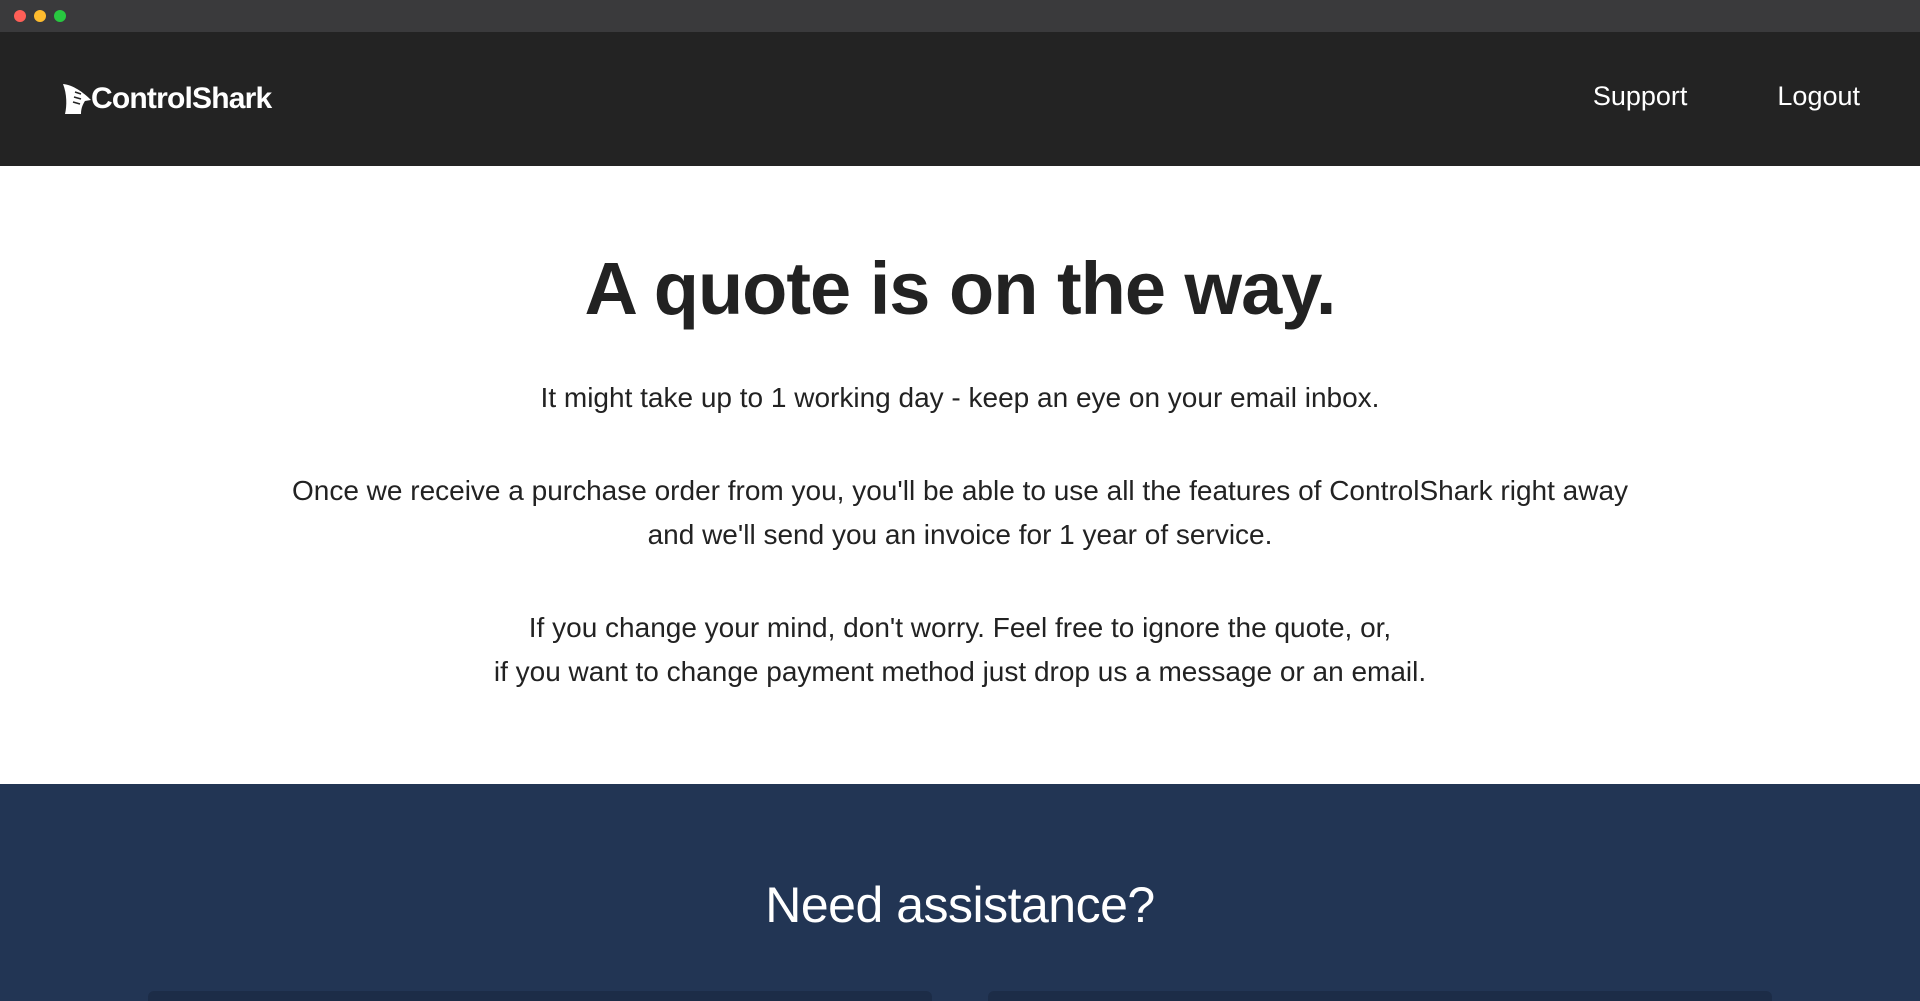  I want to click on window-titlebar, so click(960, 16).